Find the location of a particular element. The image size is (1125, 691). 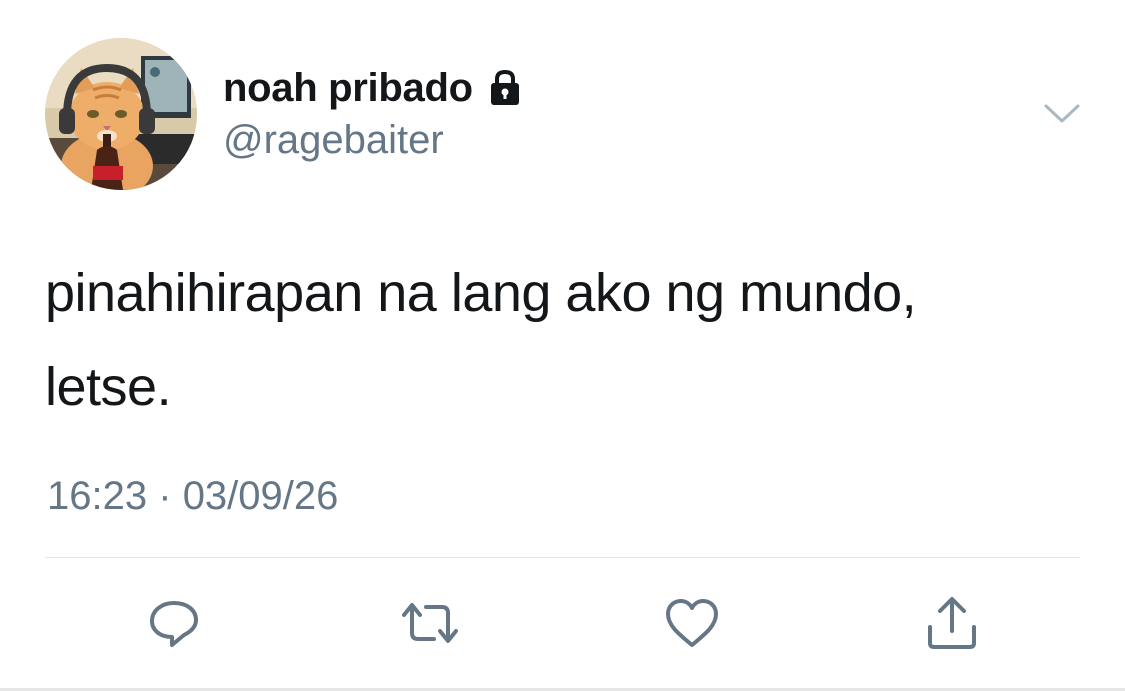

author-name-row: noah pribado is located at coordinates (374, 88).